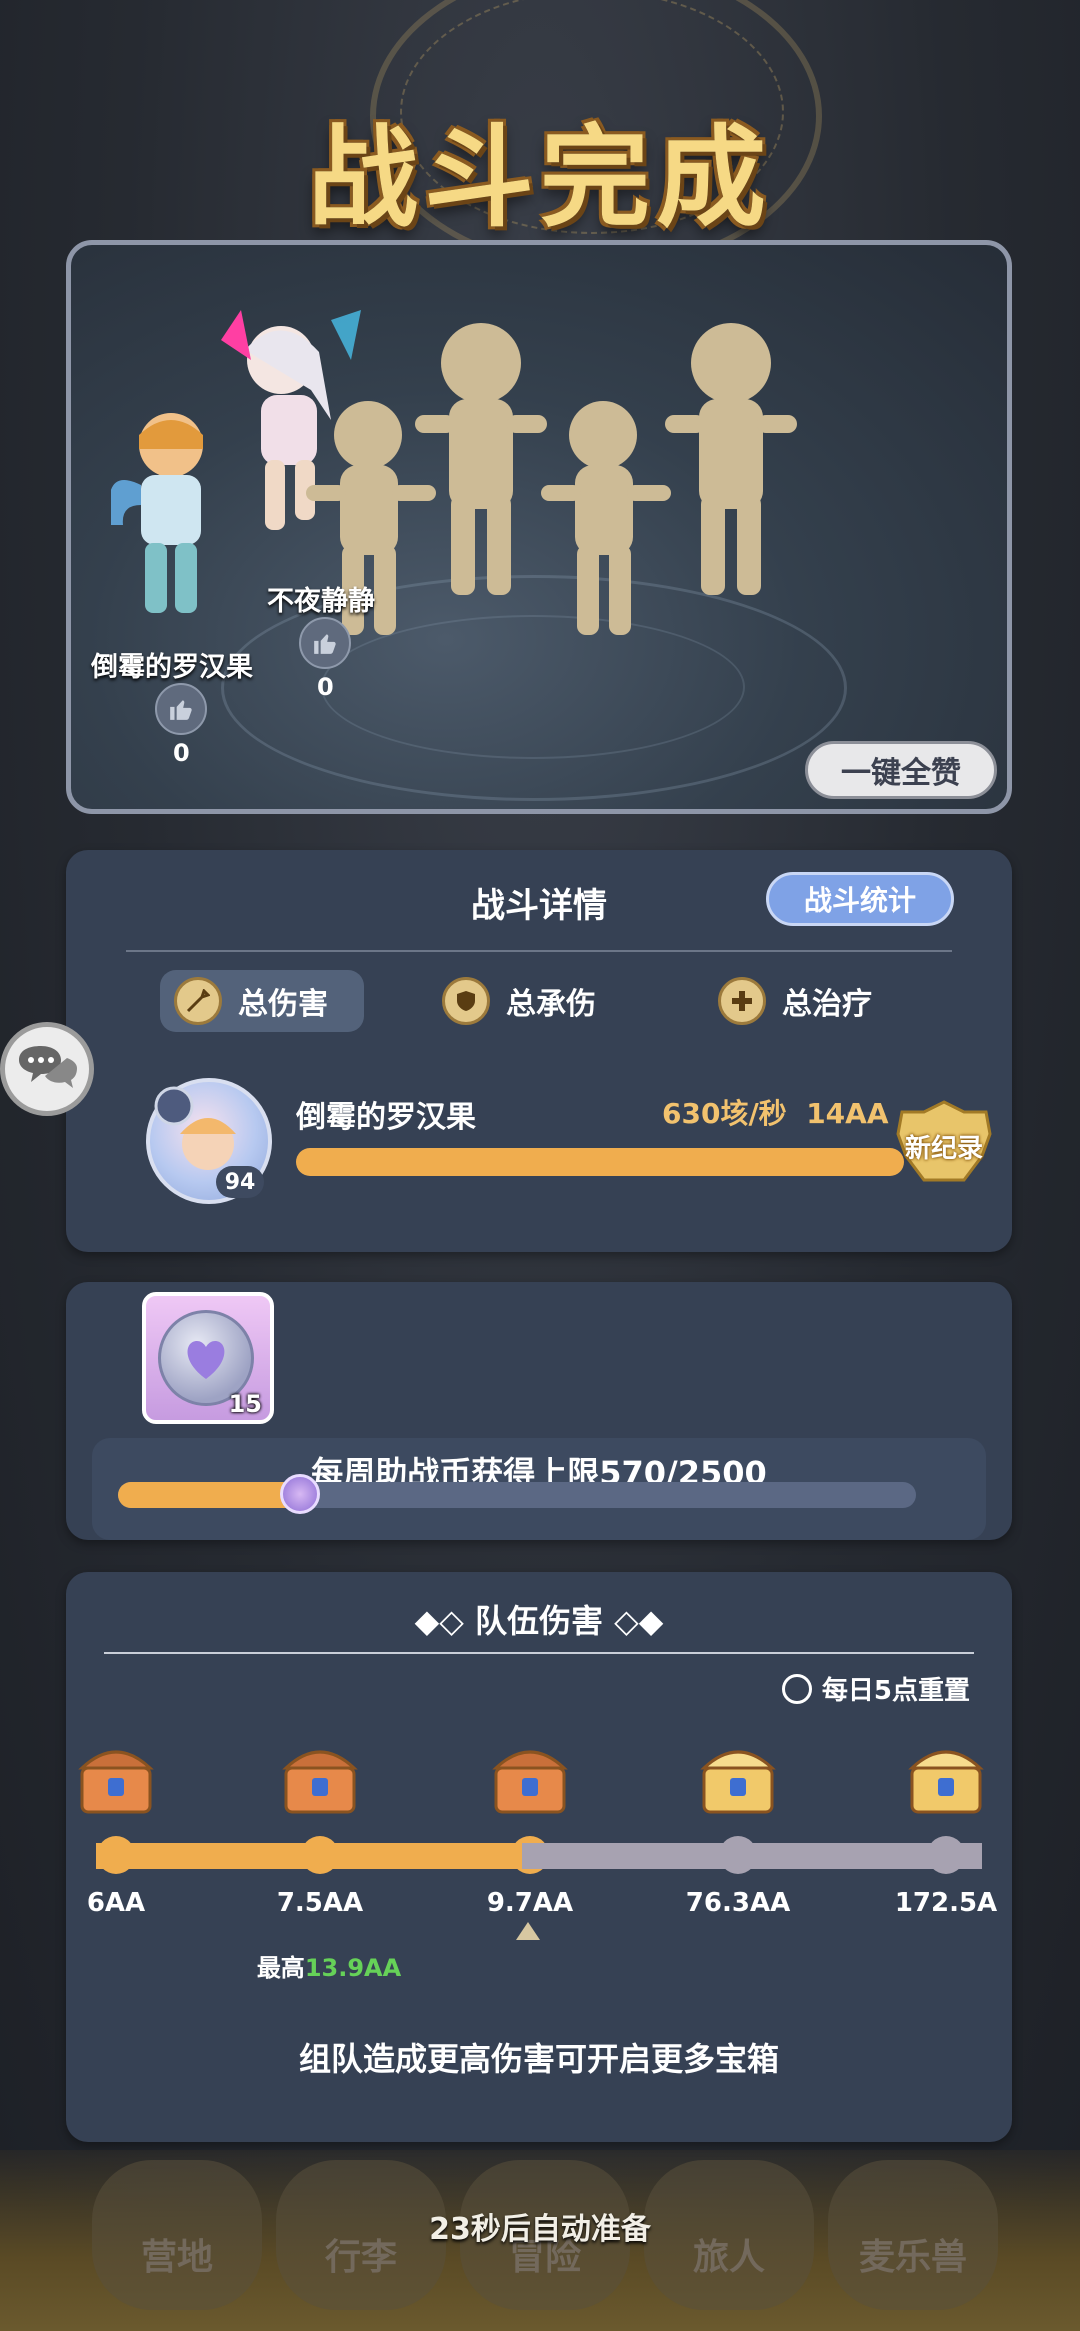  Describe the element at coordinates (240, 1182) in the screenshot. I see `player-level-badge: 94` at that location.